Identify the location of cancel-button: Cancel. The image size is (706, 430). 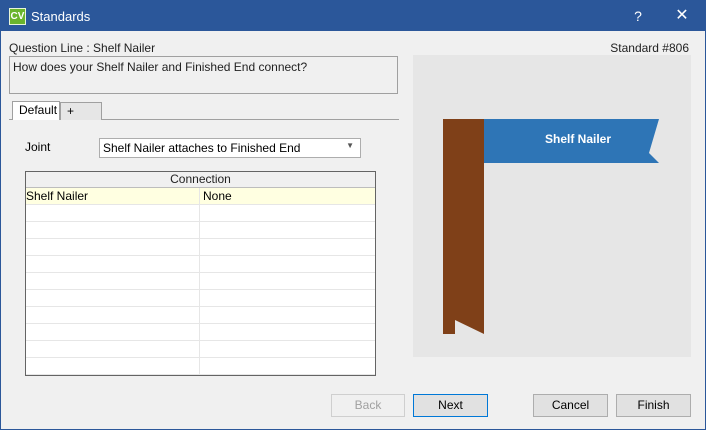
(570, 405).